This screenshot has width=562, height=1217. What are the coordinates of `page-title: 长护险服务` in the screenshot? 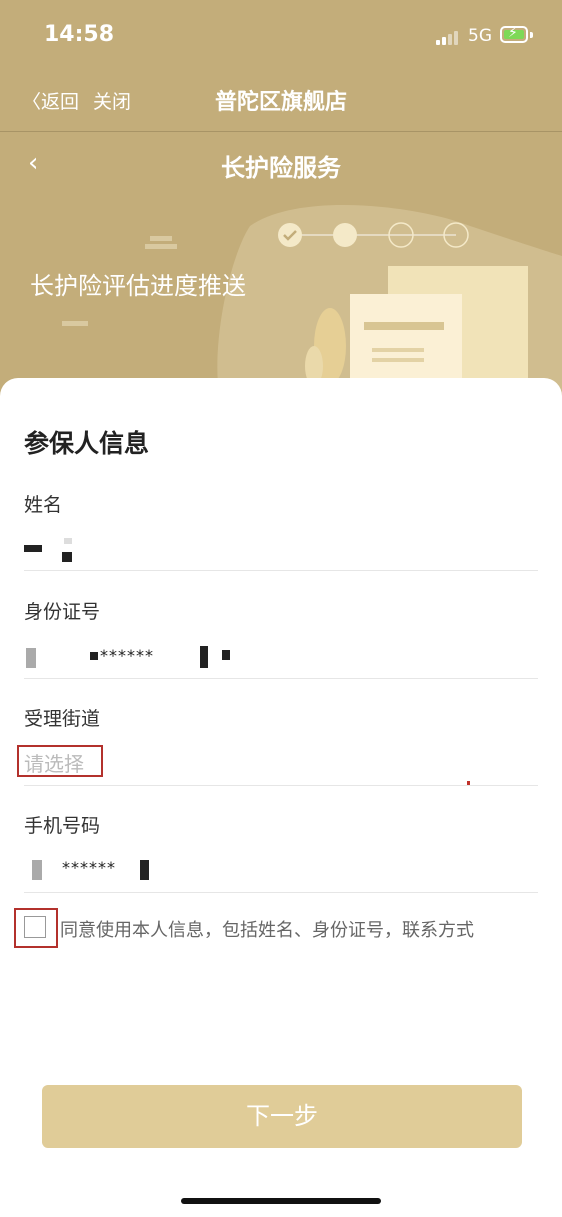 It's located at (281, 168).